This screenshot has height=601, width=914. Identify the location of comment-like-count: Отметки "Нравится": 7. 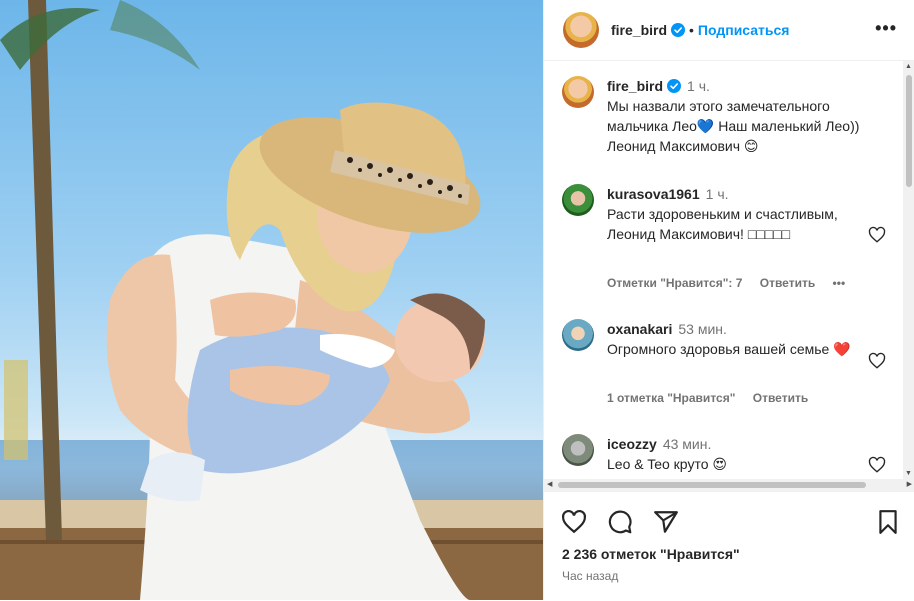
(674, 283).